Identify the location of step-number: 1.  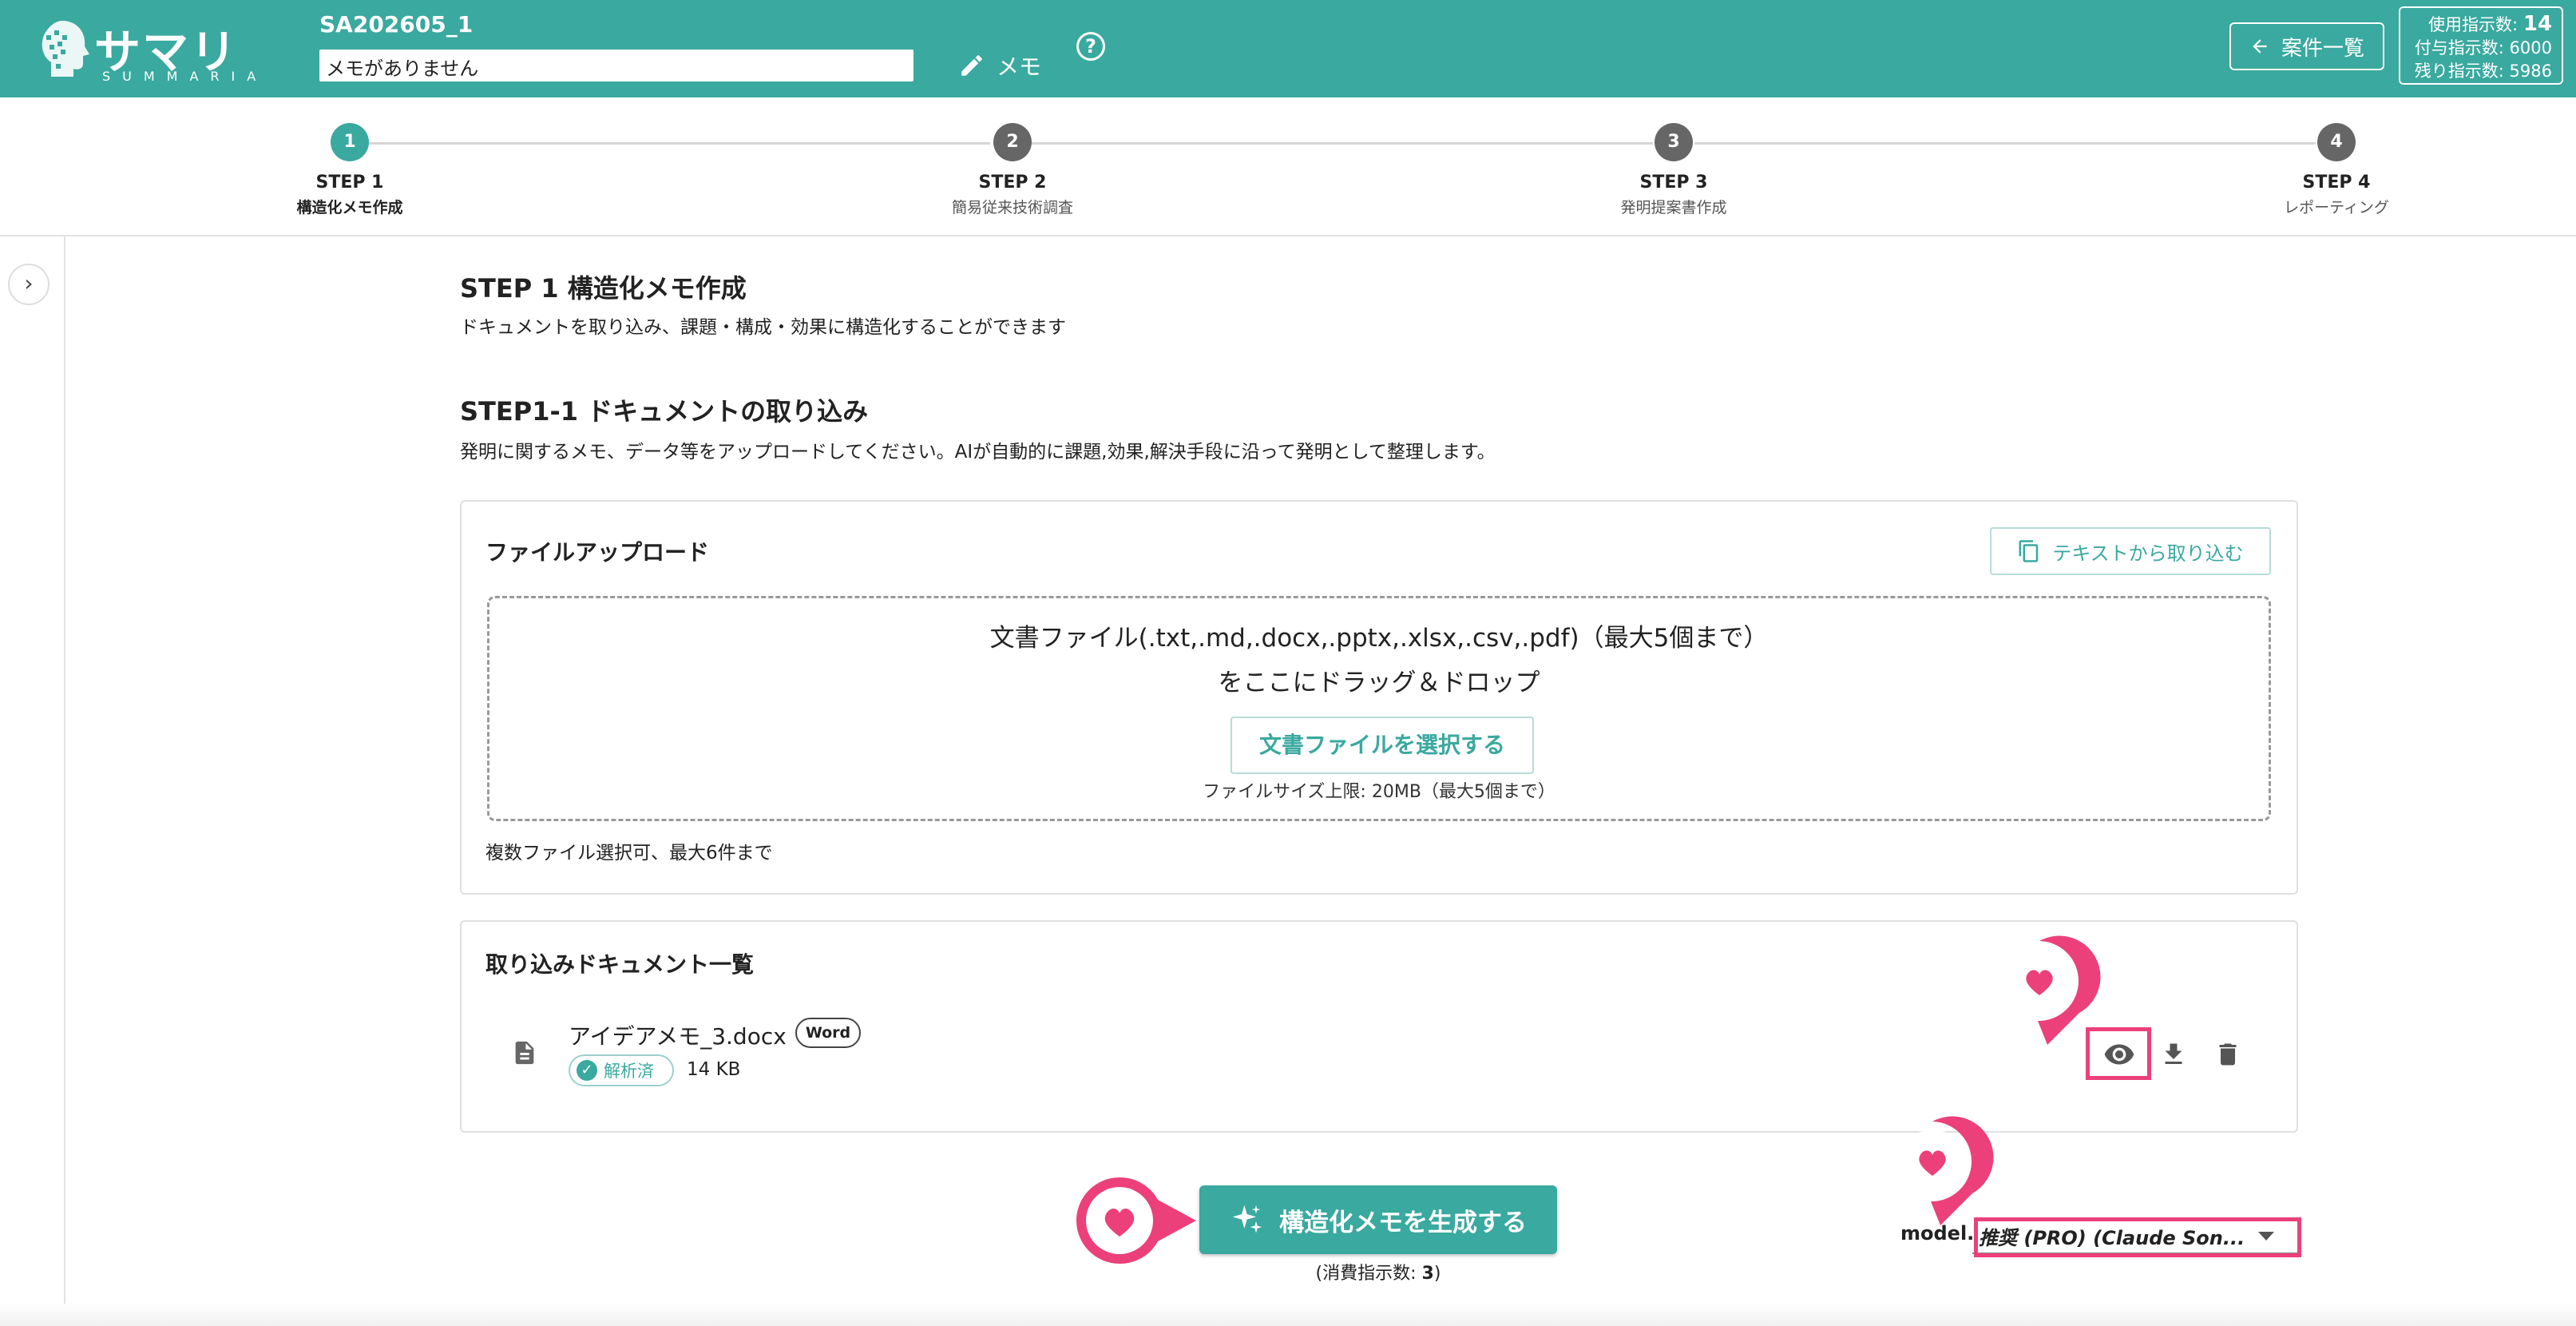
(350, 142).